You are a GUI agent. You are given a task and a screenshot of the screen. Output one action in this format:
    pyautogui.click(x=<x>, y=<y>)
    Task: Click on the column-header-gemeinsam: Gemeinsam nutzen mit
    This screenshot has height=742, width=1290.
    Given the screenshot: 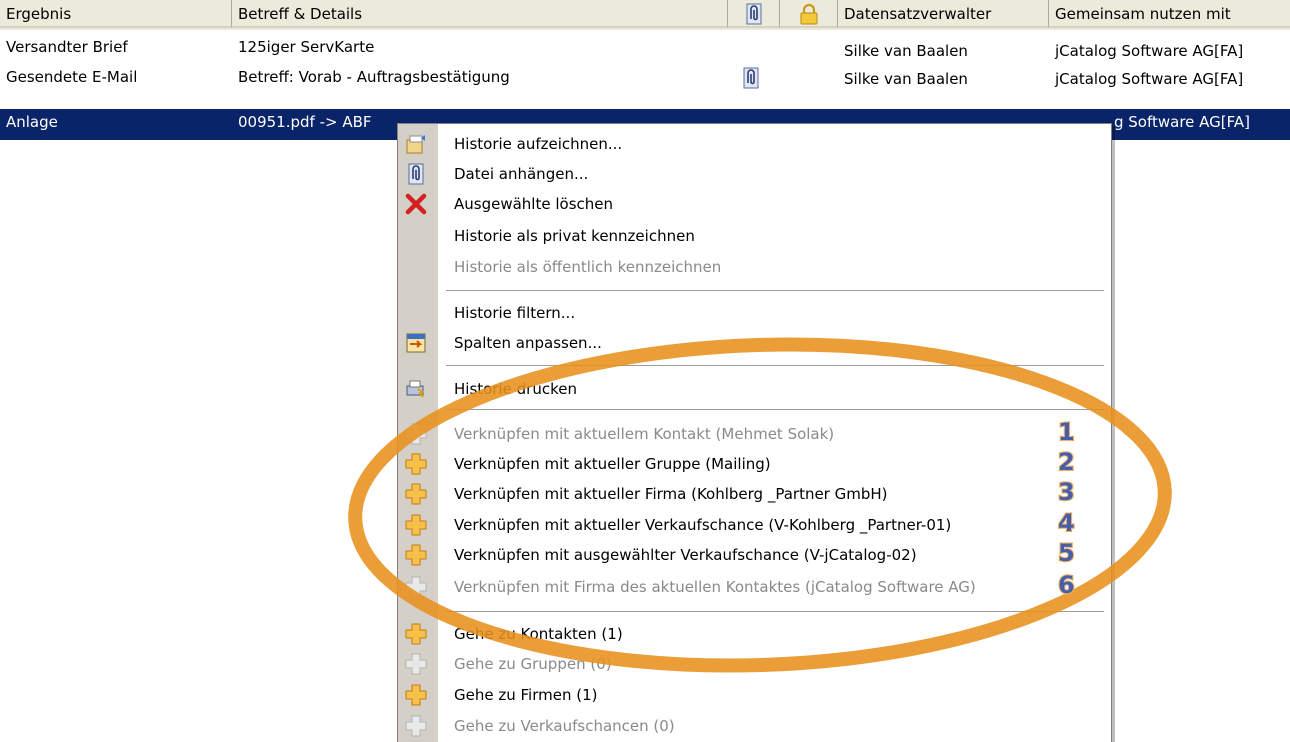 What is the action you would take?
    pyautogui.click(x=1169, y=14)
    